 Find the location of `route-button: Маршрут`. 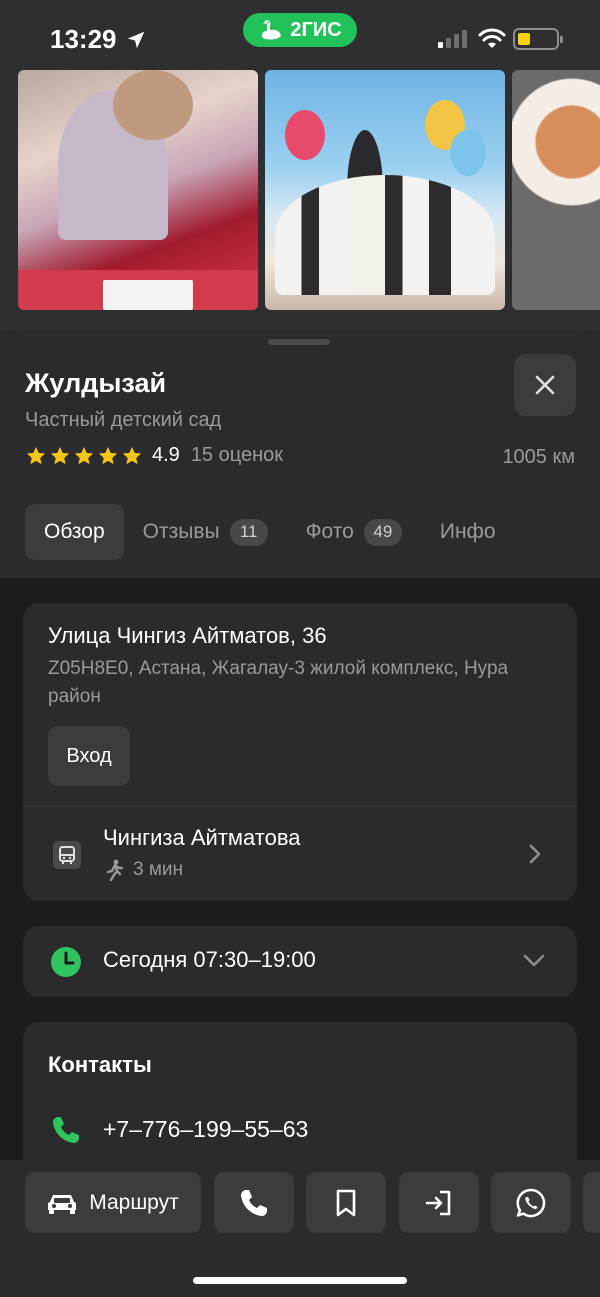

route-button: Маршрут is located at coordinates (113, 1202).